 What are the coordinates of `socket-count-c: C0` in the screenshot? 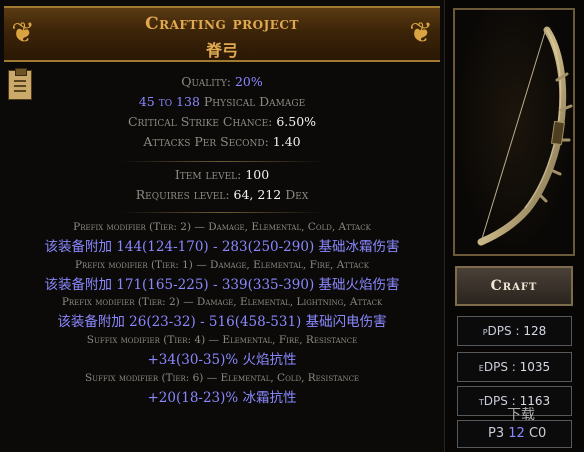 It's located at (537, 433).